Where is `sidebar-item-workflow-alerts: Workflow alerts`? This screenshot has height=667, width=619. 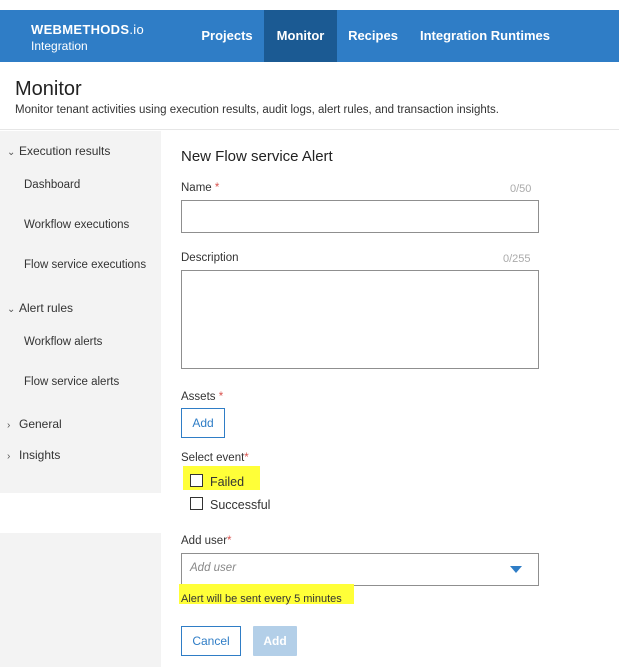 sidebar-item-workflow-alerts: Workflow alerts is located at coordinates (63, 342).